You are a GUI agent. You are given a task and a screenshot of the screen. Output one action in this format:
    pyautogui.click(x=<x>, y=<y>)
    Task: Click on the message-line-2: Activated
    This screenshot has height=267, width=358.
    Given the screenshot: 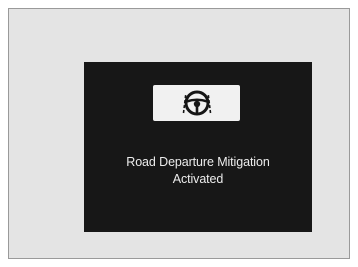 What is the action you would take?
    pyautogui.click(x=198, y=179)
    